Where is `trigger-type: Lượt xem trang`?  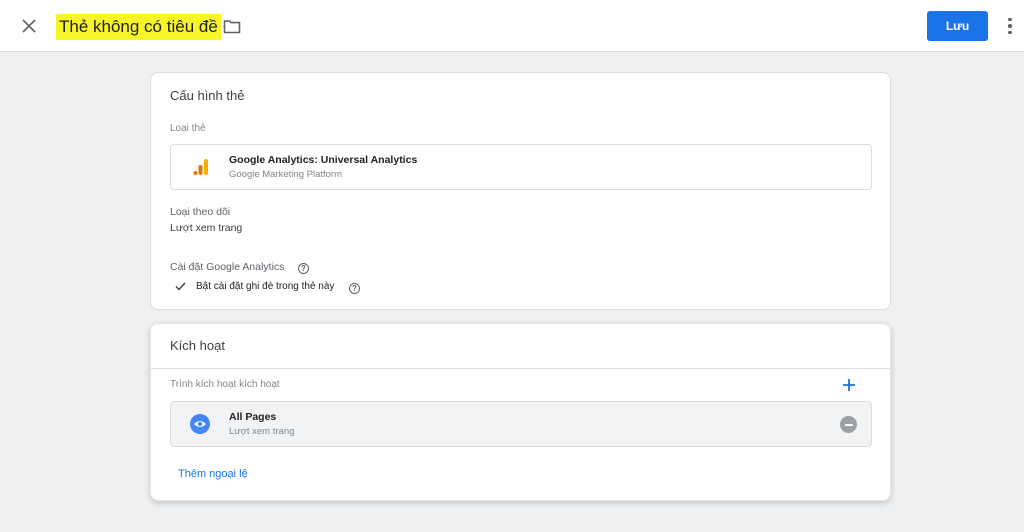 trigger-type: Lượt xem trang is located at coordinates (262, 431).